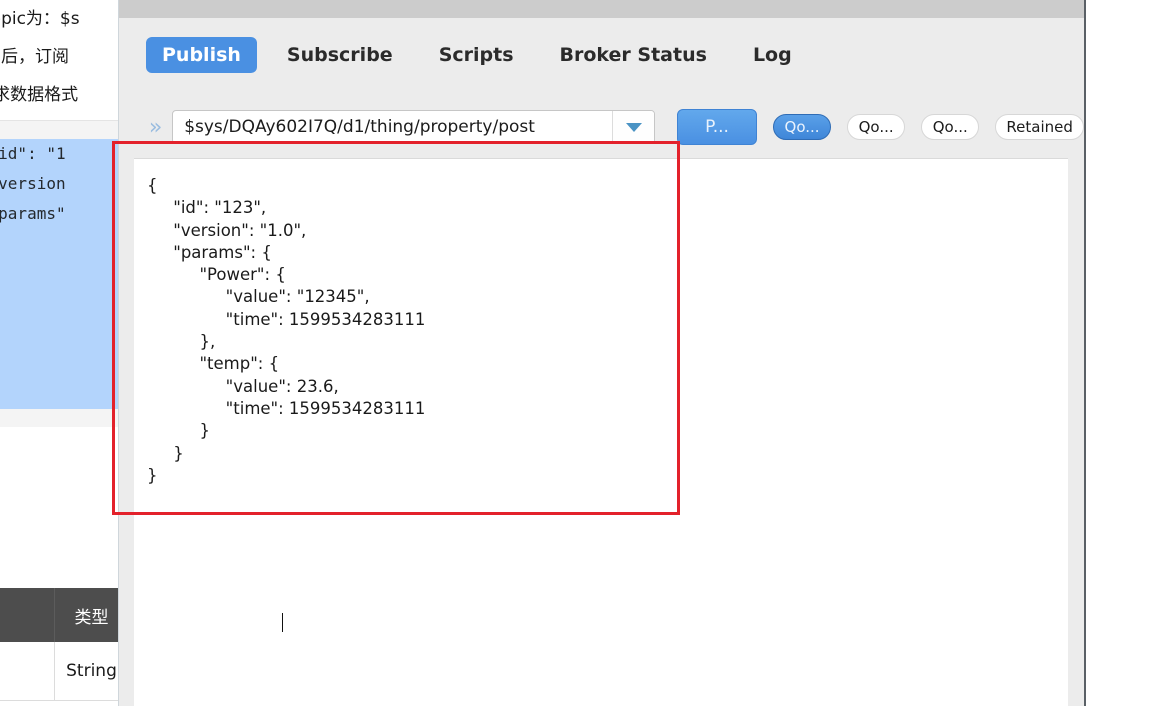  I want to click on code-line: "params", so click(61, 214).